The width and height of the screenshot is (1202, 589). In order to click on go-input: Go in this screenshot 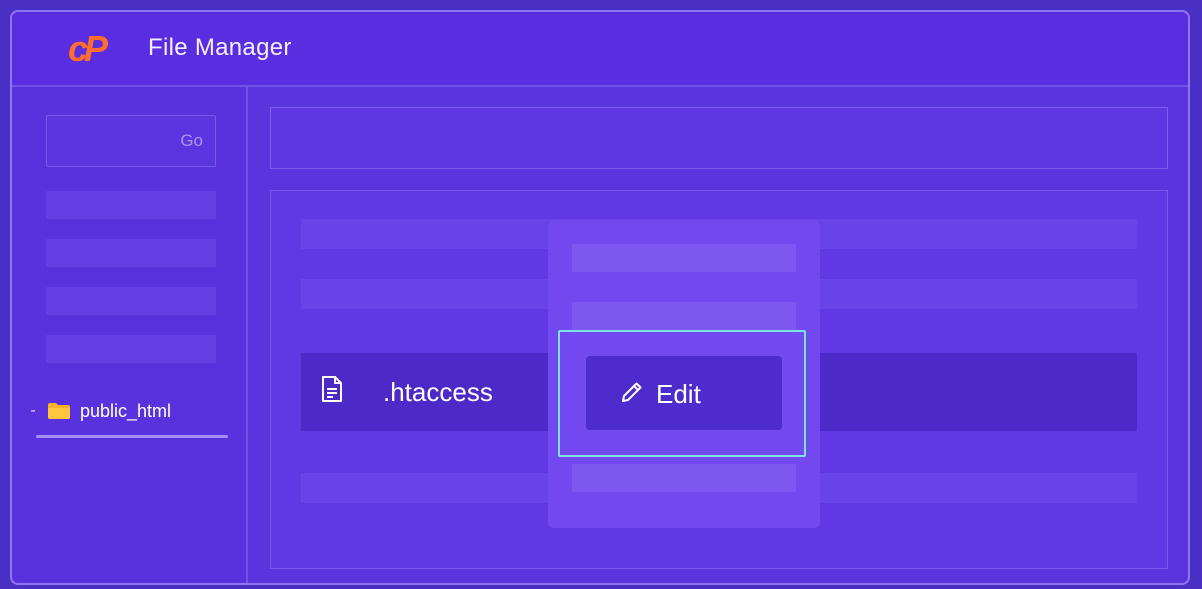, I will do `click(131, 141)`.